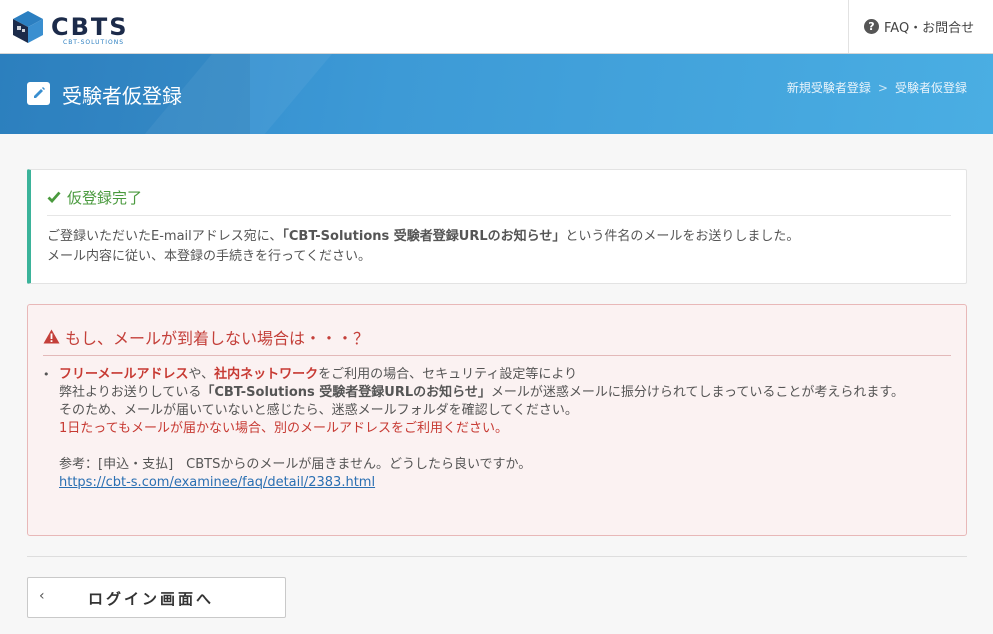  Describe the element at coordinates (871, 26) in the screenshot. I see `question-circle-icon: ?` at that location.